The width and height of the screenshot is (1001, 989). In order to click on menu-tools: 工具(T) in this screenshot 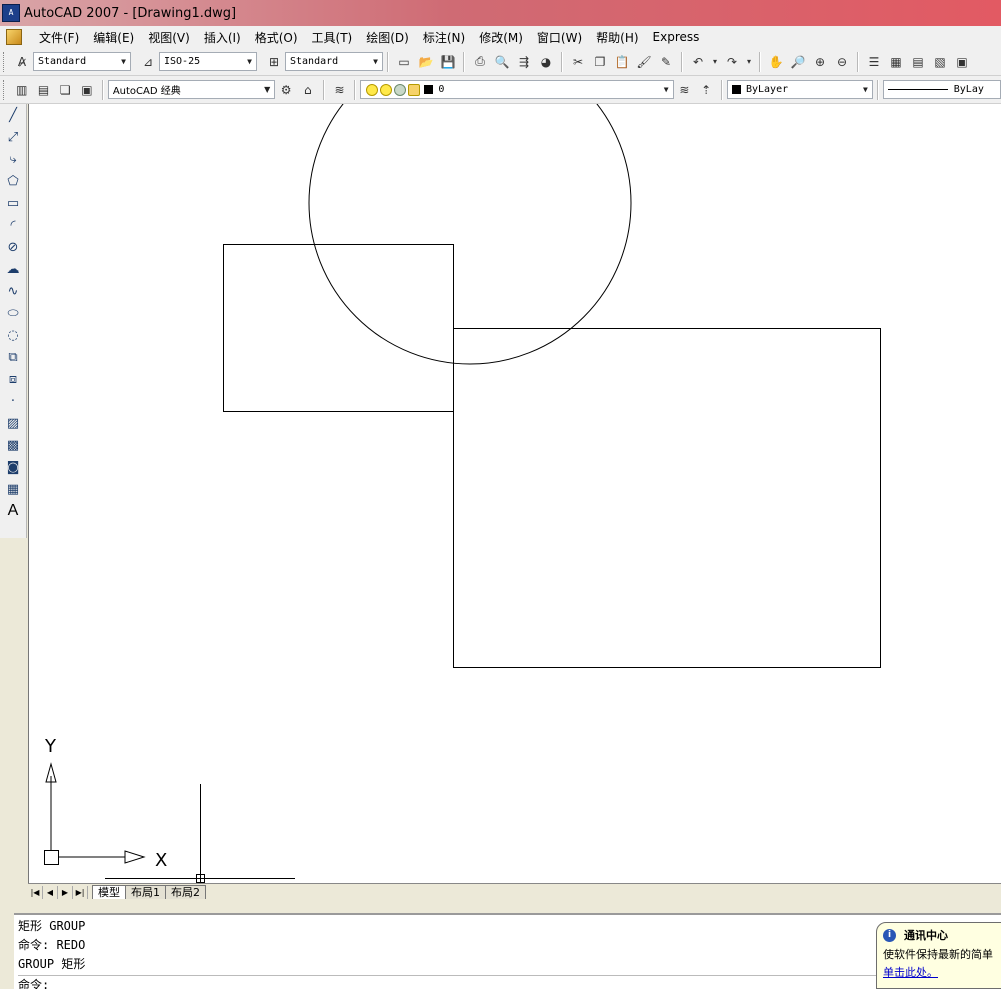, I will do `click(332, 37)`.